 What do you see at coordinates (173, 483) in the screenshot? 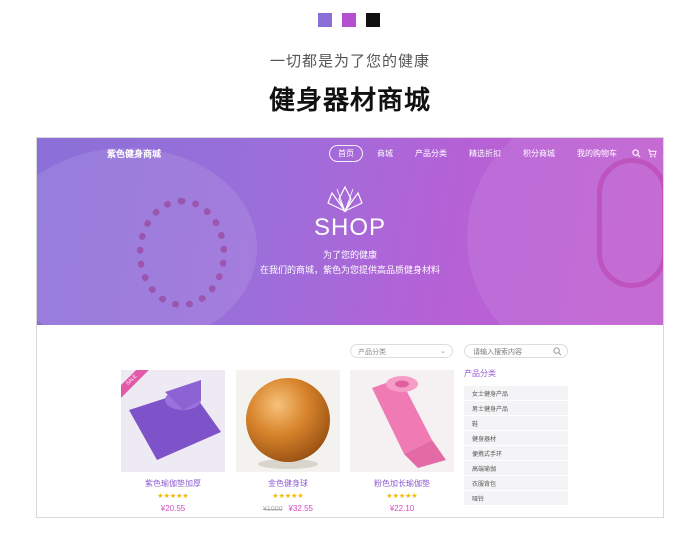
I see `product-name: 紫色瑜伽垫加厚` at bounding box center [173, 483].